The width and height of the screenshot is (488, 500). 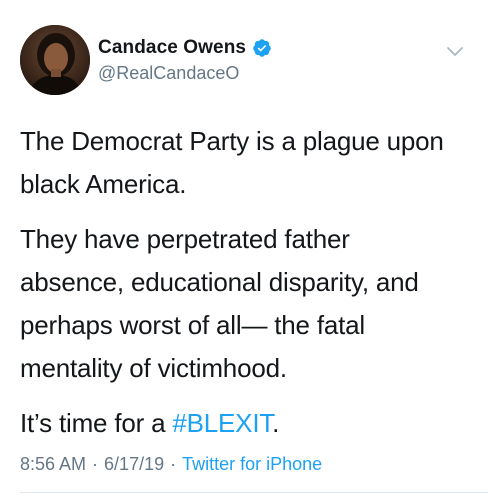 I want to click on tweet-paragraph-3: It’s time for a #BLEXIT., so click(x=245, y=423).